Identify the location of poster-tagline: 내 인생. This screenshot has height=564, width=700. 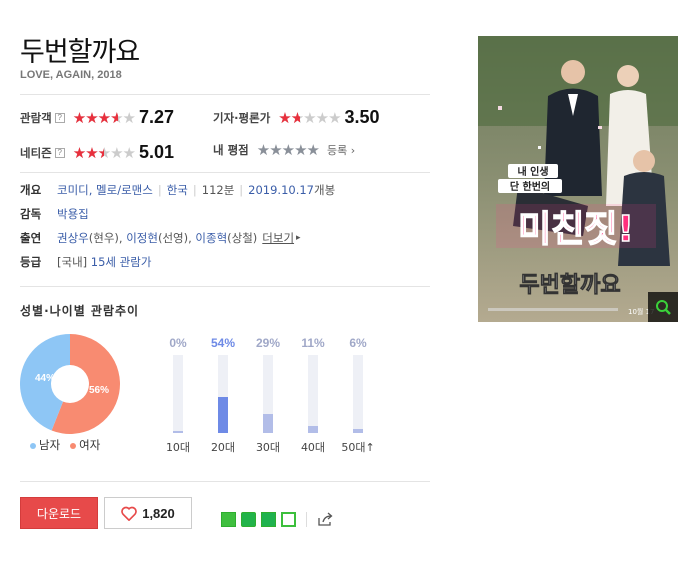
(532, 171).